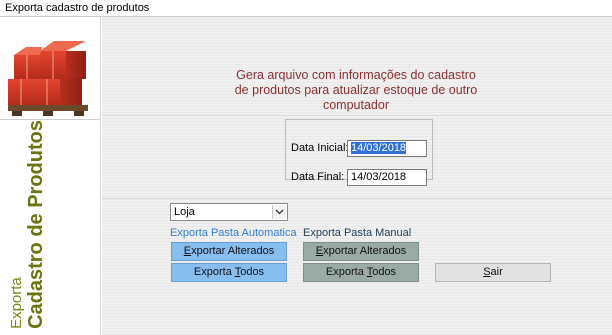  What do you see at coordinates (306, 8) in the screenshot?
I see `title-bar: Exporta cadastro de produtos` at bounding box center [306, 8].